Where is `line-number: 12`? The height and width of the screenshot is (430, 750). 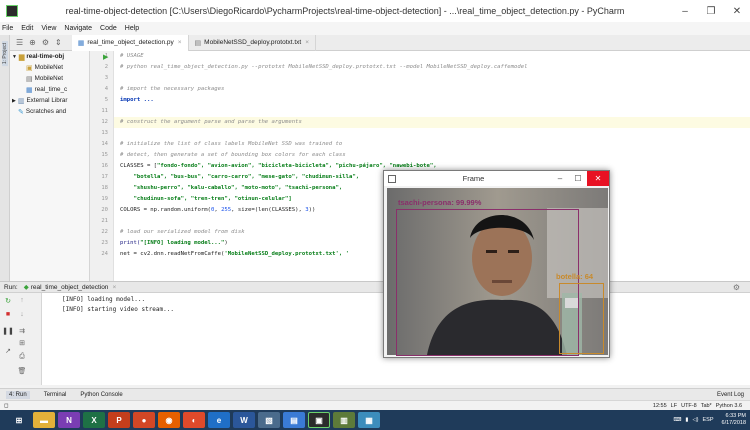
line-number: 12 is located at coordinates (104, 122).